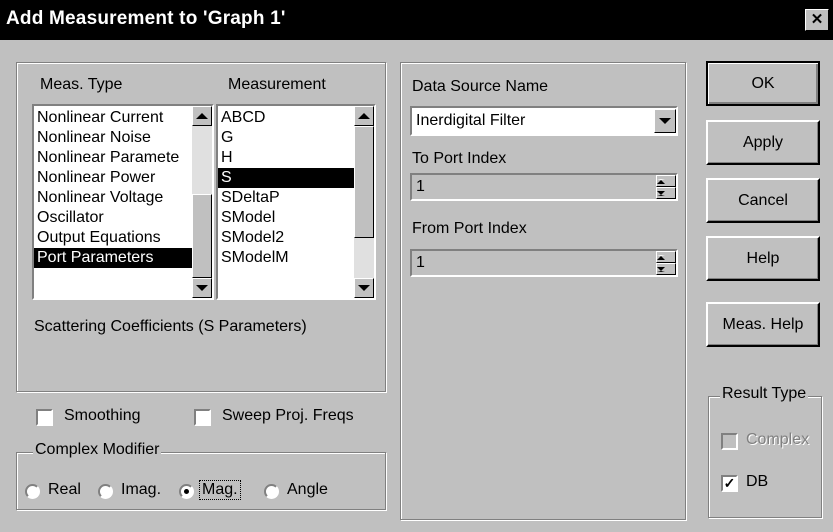 This screenshot has width=833, height=532. I want to click on meas-type-list-item: Nonlinear Current, so click(113, 118).